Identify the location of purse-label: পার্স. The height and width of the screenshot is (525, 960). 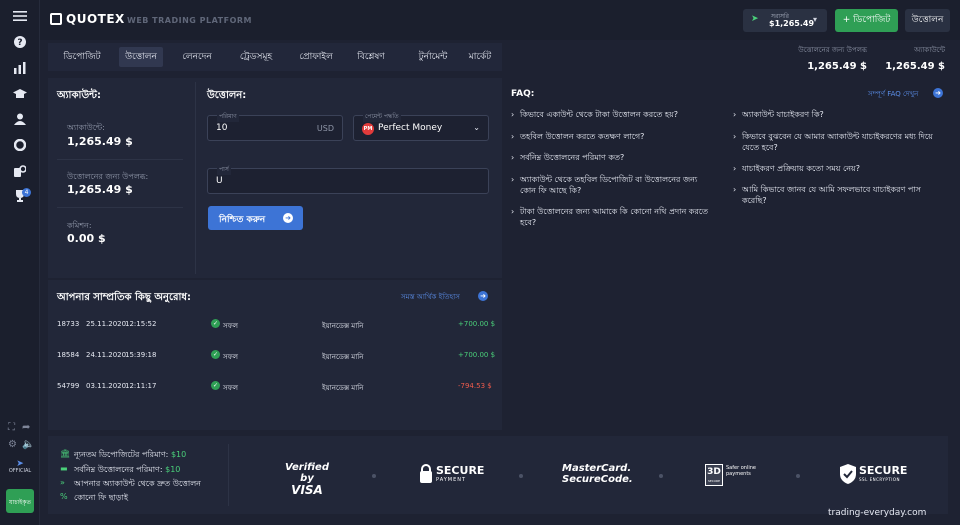
(224, 169).